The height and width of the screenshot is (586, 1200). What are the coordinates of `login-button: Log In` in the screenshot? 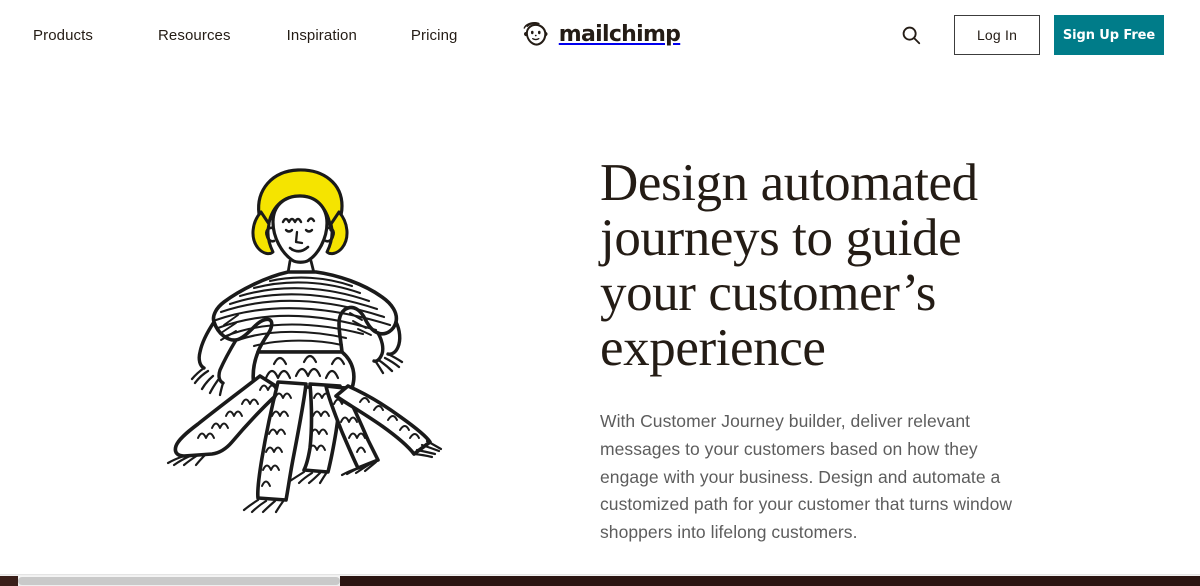 It's located at (997, 35).